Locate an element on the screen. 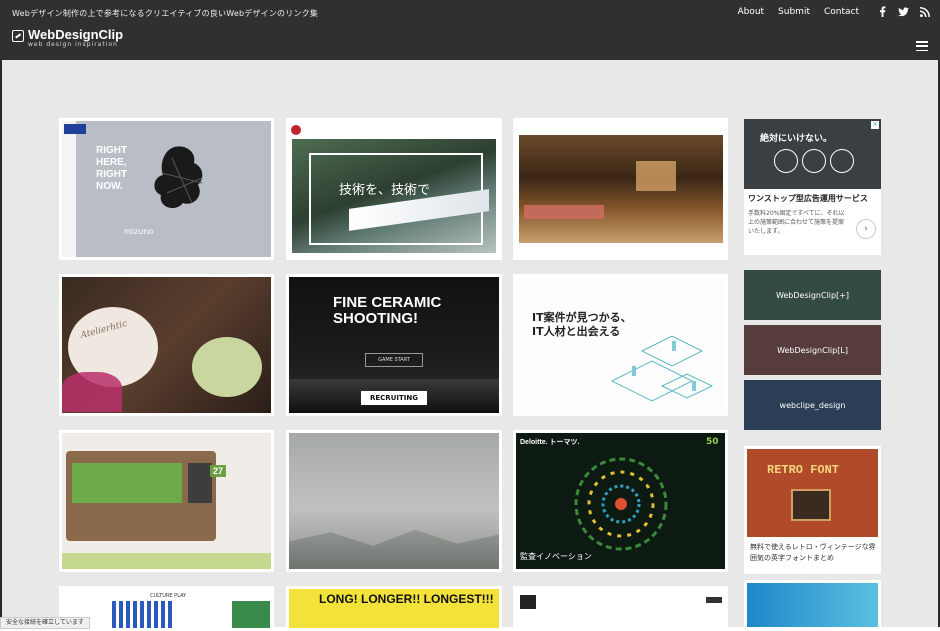  fine-ceramic-banner: RECRUITING is located at coordinates (394, 398).